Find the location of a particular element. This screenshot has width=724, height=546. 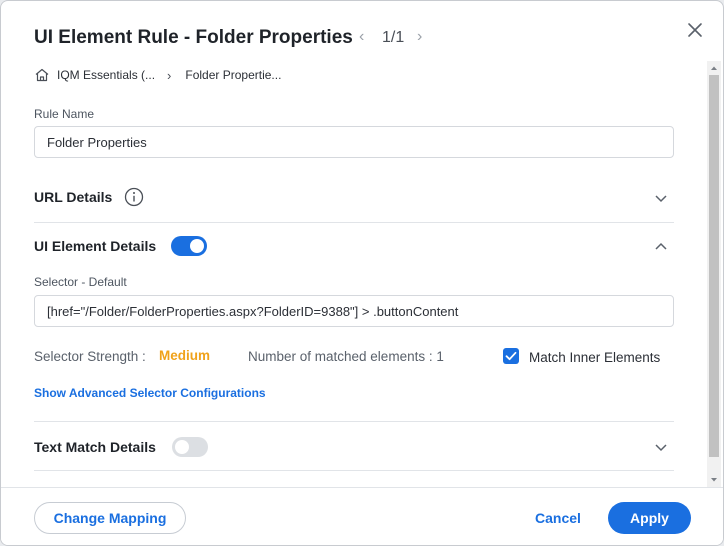

pager-count: 1/1 is located at coordinates (393, 37).